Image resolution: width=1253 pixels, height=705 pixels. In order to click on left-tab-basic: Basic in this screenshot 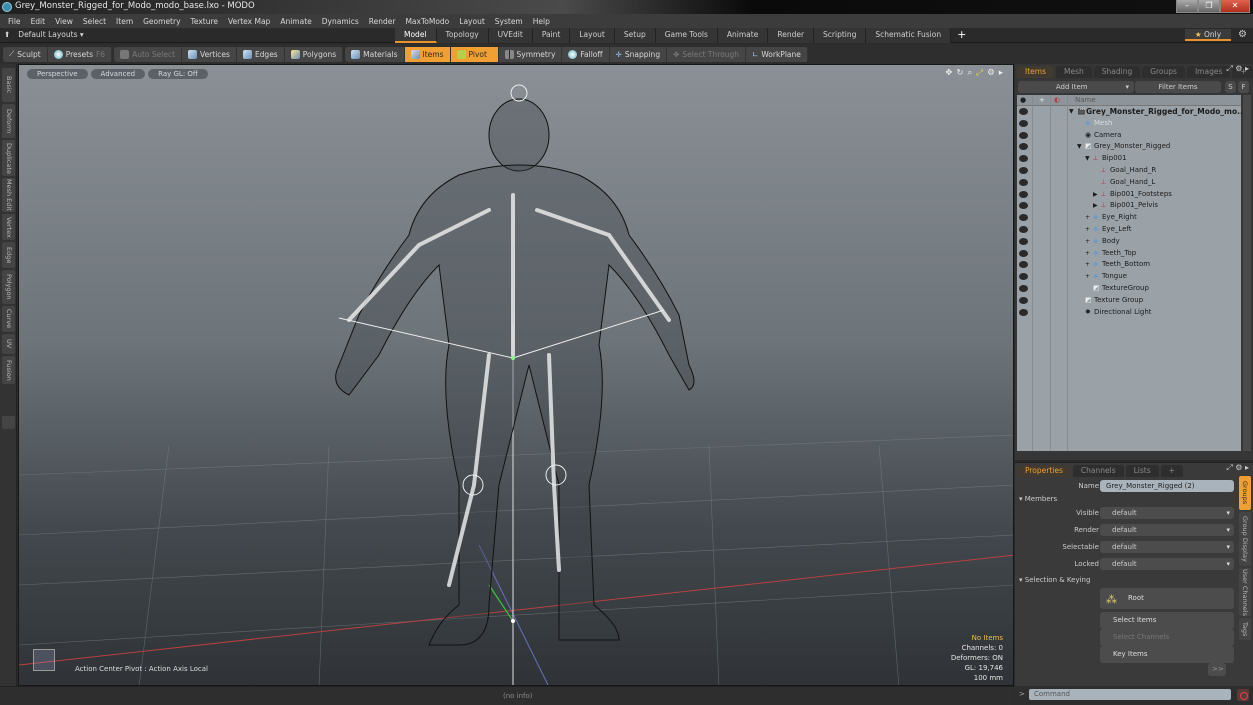, I will do `click(8, 85)`.